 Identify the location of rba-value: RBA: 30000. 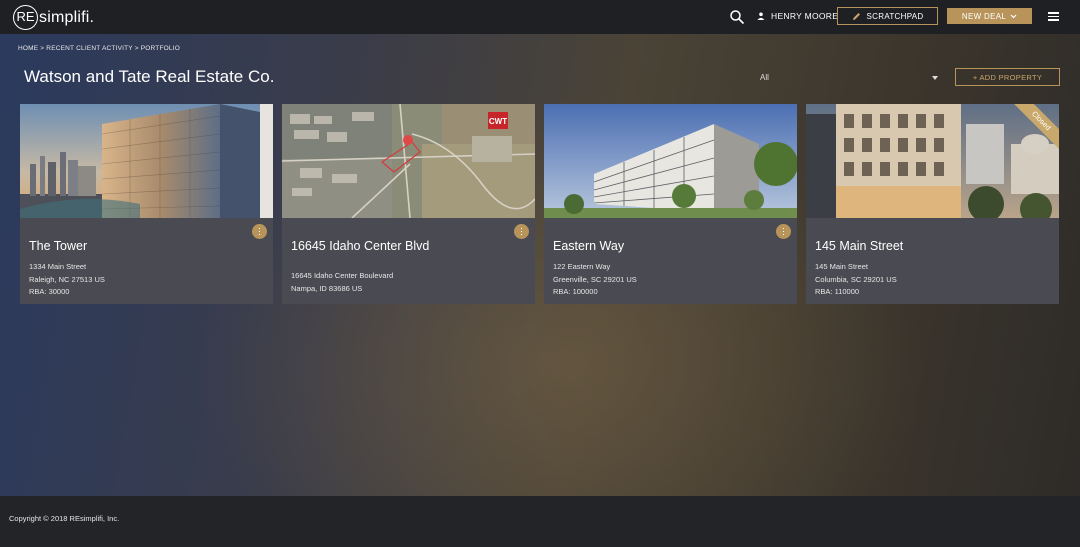
(49, 291).